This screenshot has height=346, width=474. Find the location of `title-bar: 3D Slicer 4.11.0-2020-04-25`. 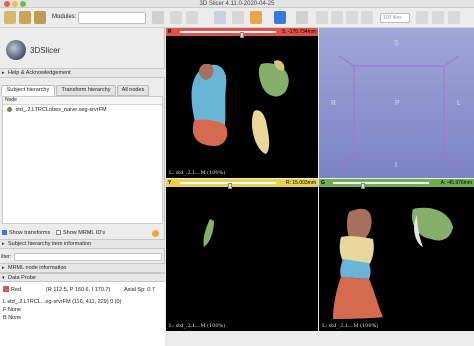

title-bar: 3D Slicer 4.11.0-2020-04-25 is located at coordinates (237, 4).